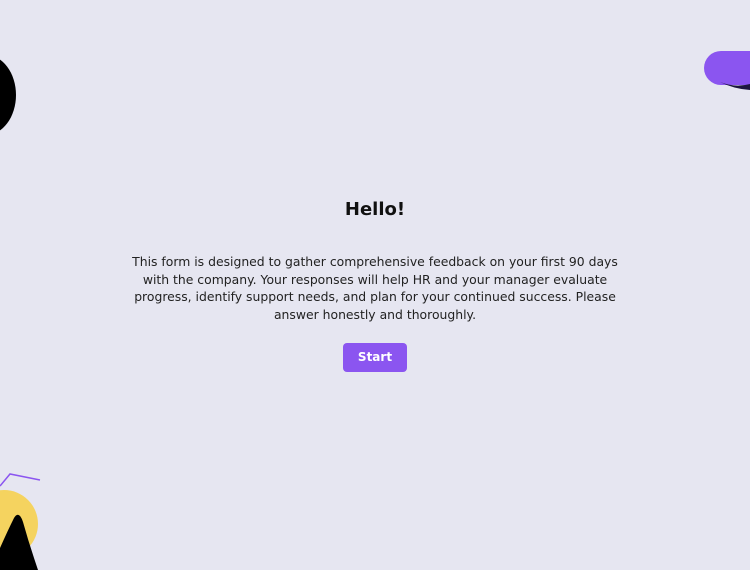 The height and width of the screenshot is (570, 750). What do you see at coordinates (375, 209) in the screenshot?
I see `page-title: Hello!` at bounding box center [375, 209].